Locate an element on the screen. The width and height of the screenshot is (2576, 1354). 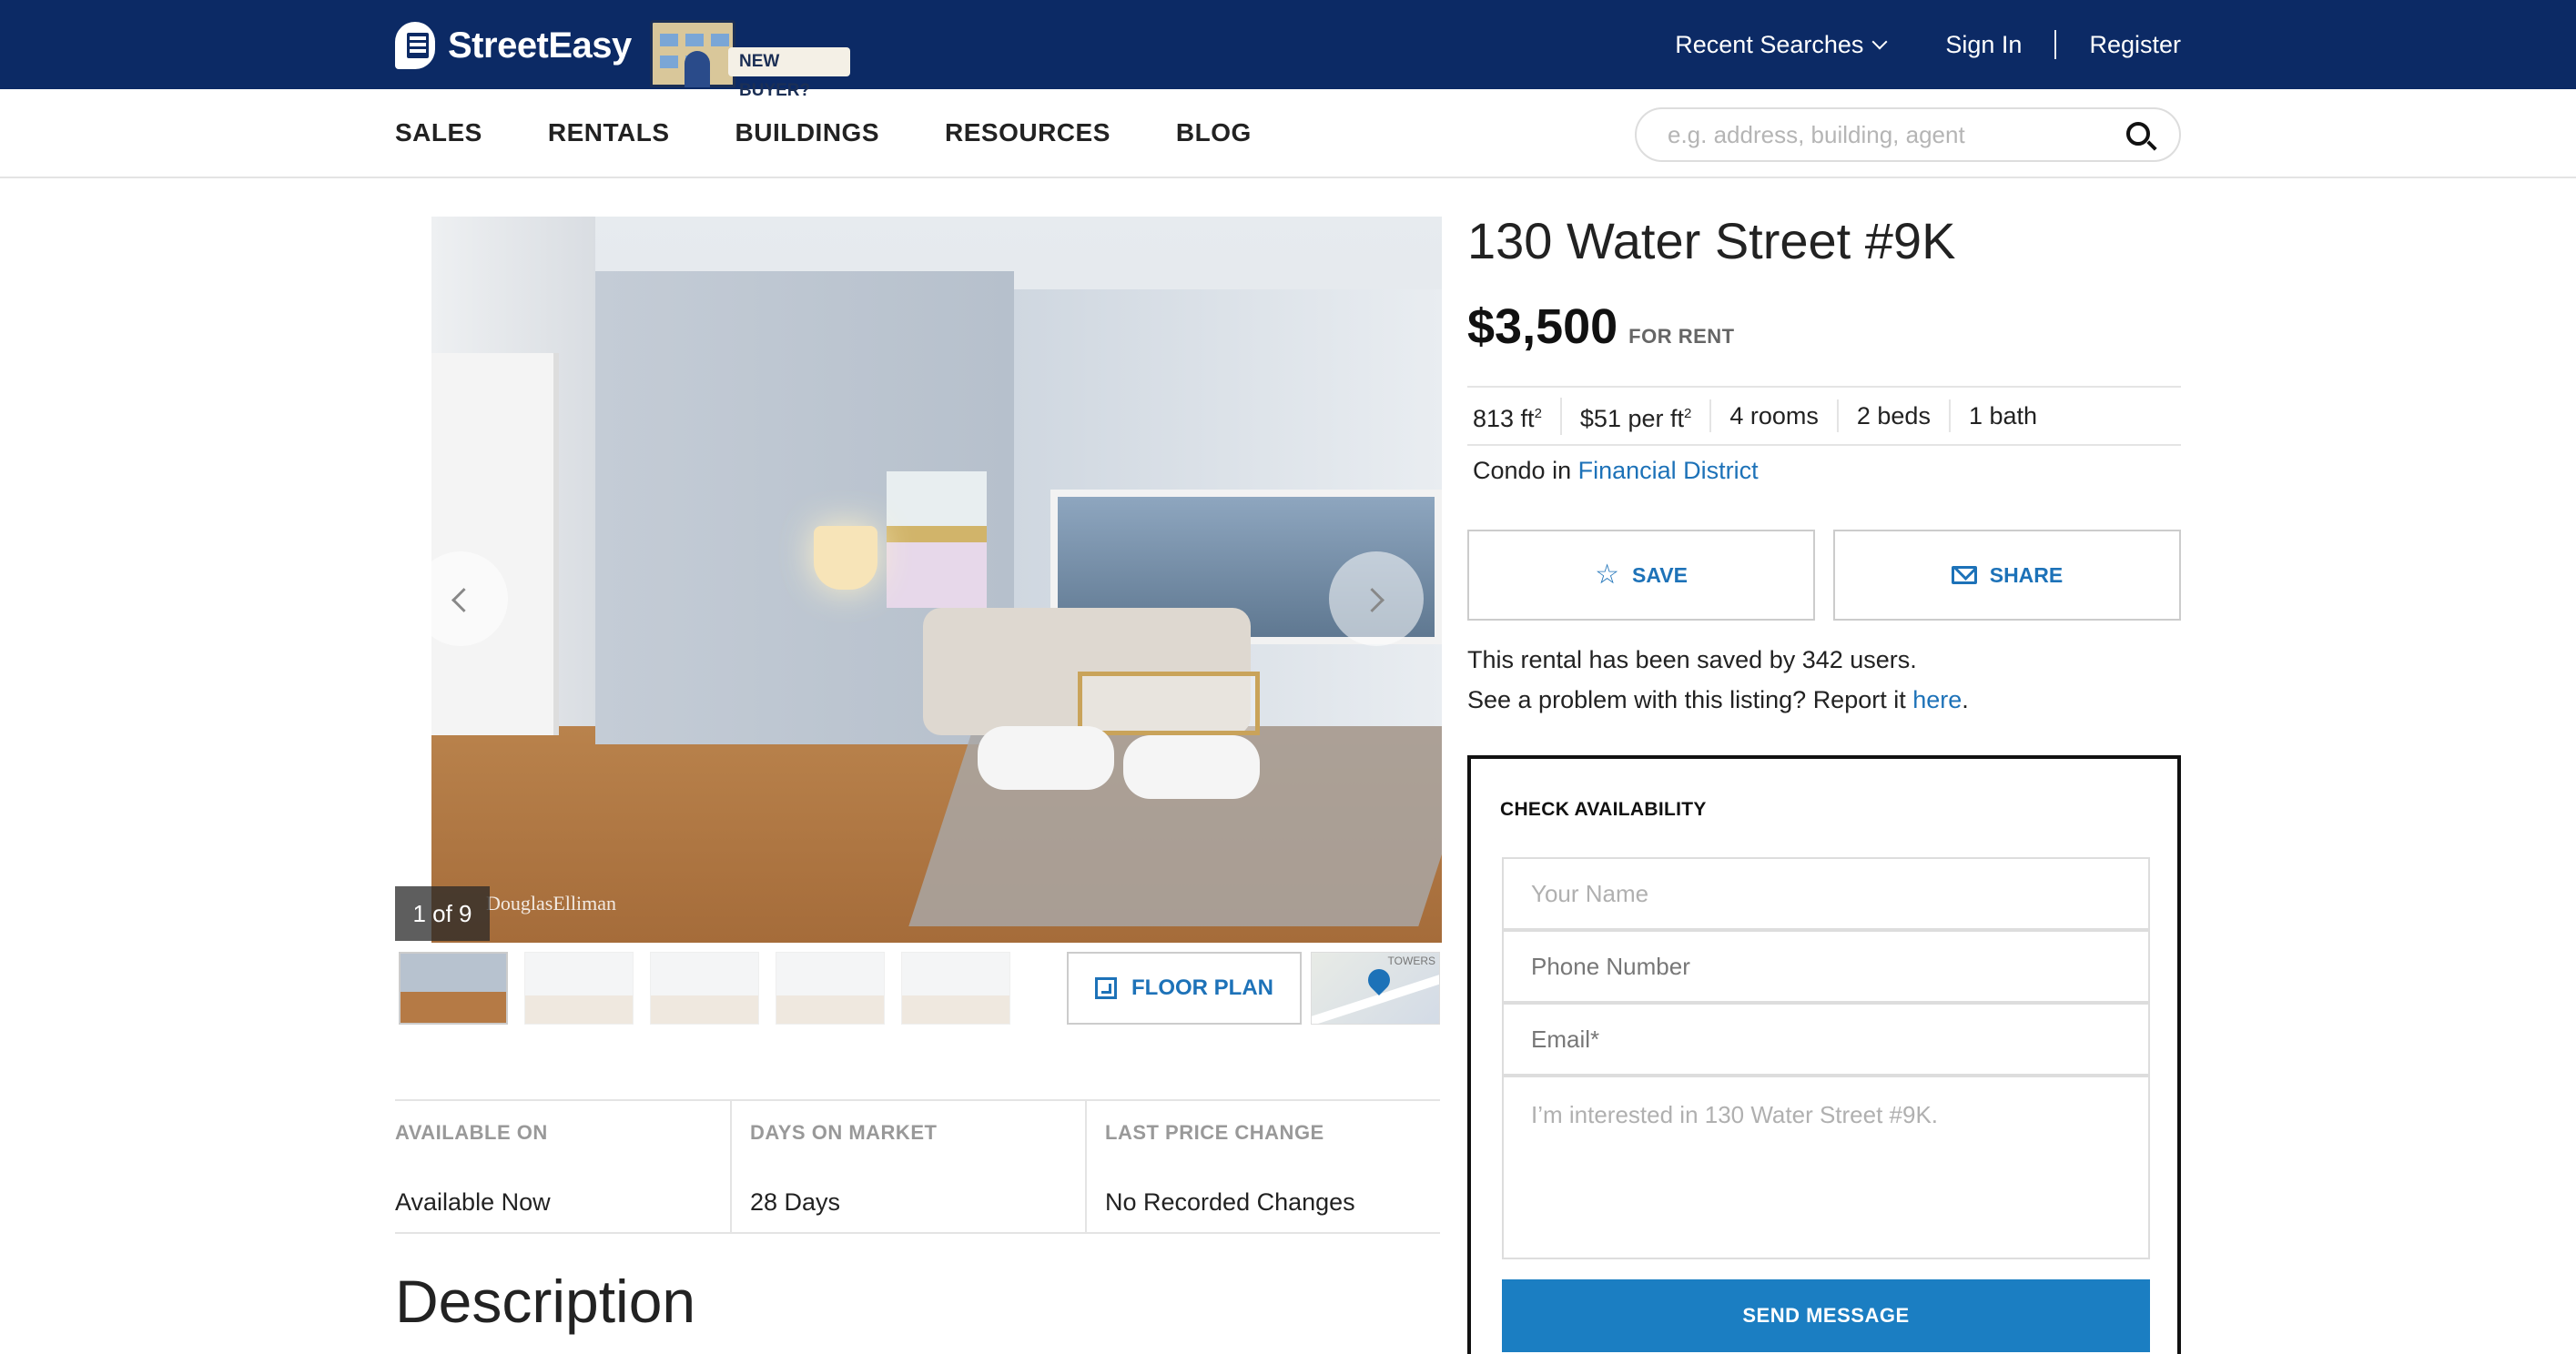
email-field is located at coordinates (1826, 1039).